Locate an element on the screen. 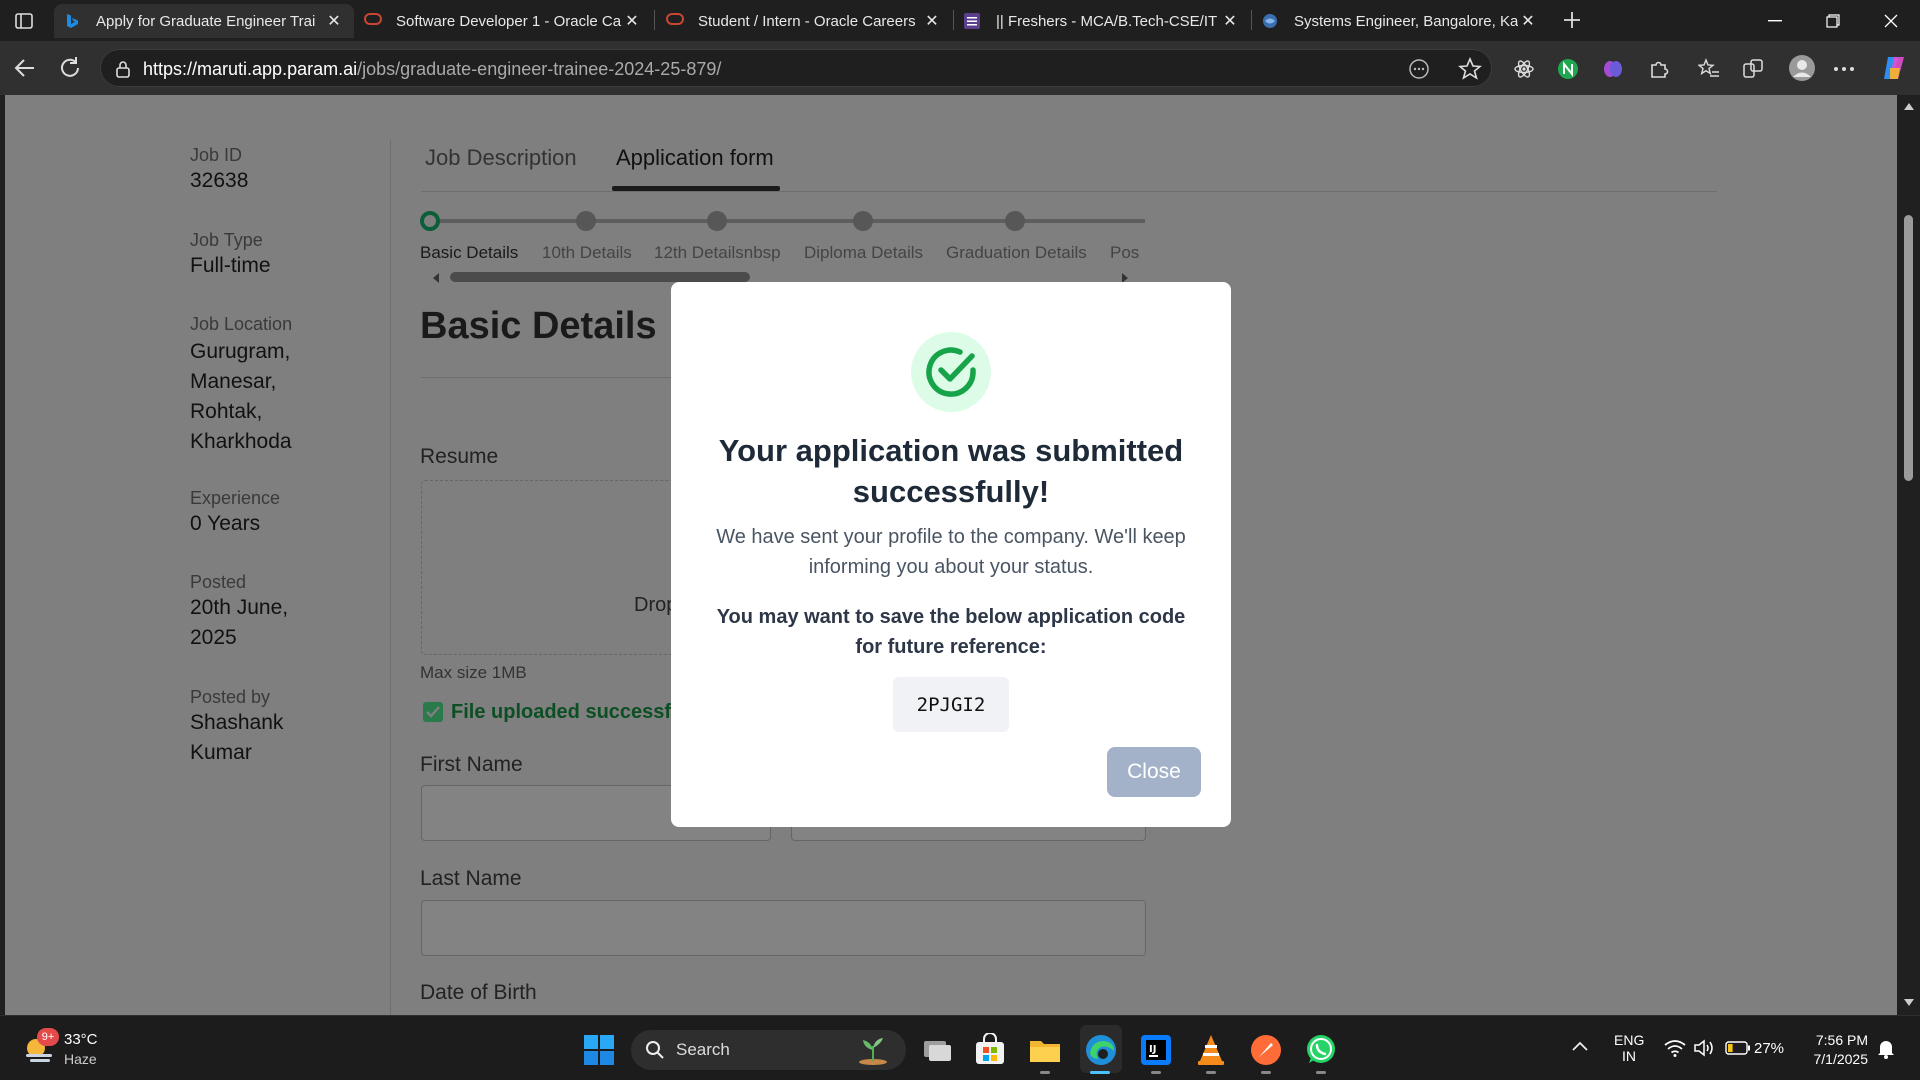 The image size is (1920, 1080). intellij-idea-icon: IJ is located at coordinates (1156, 1050).